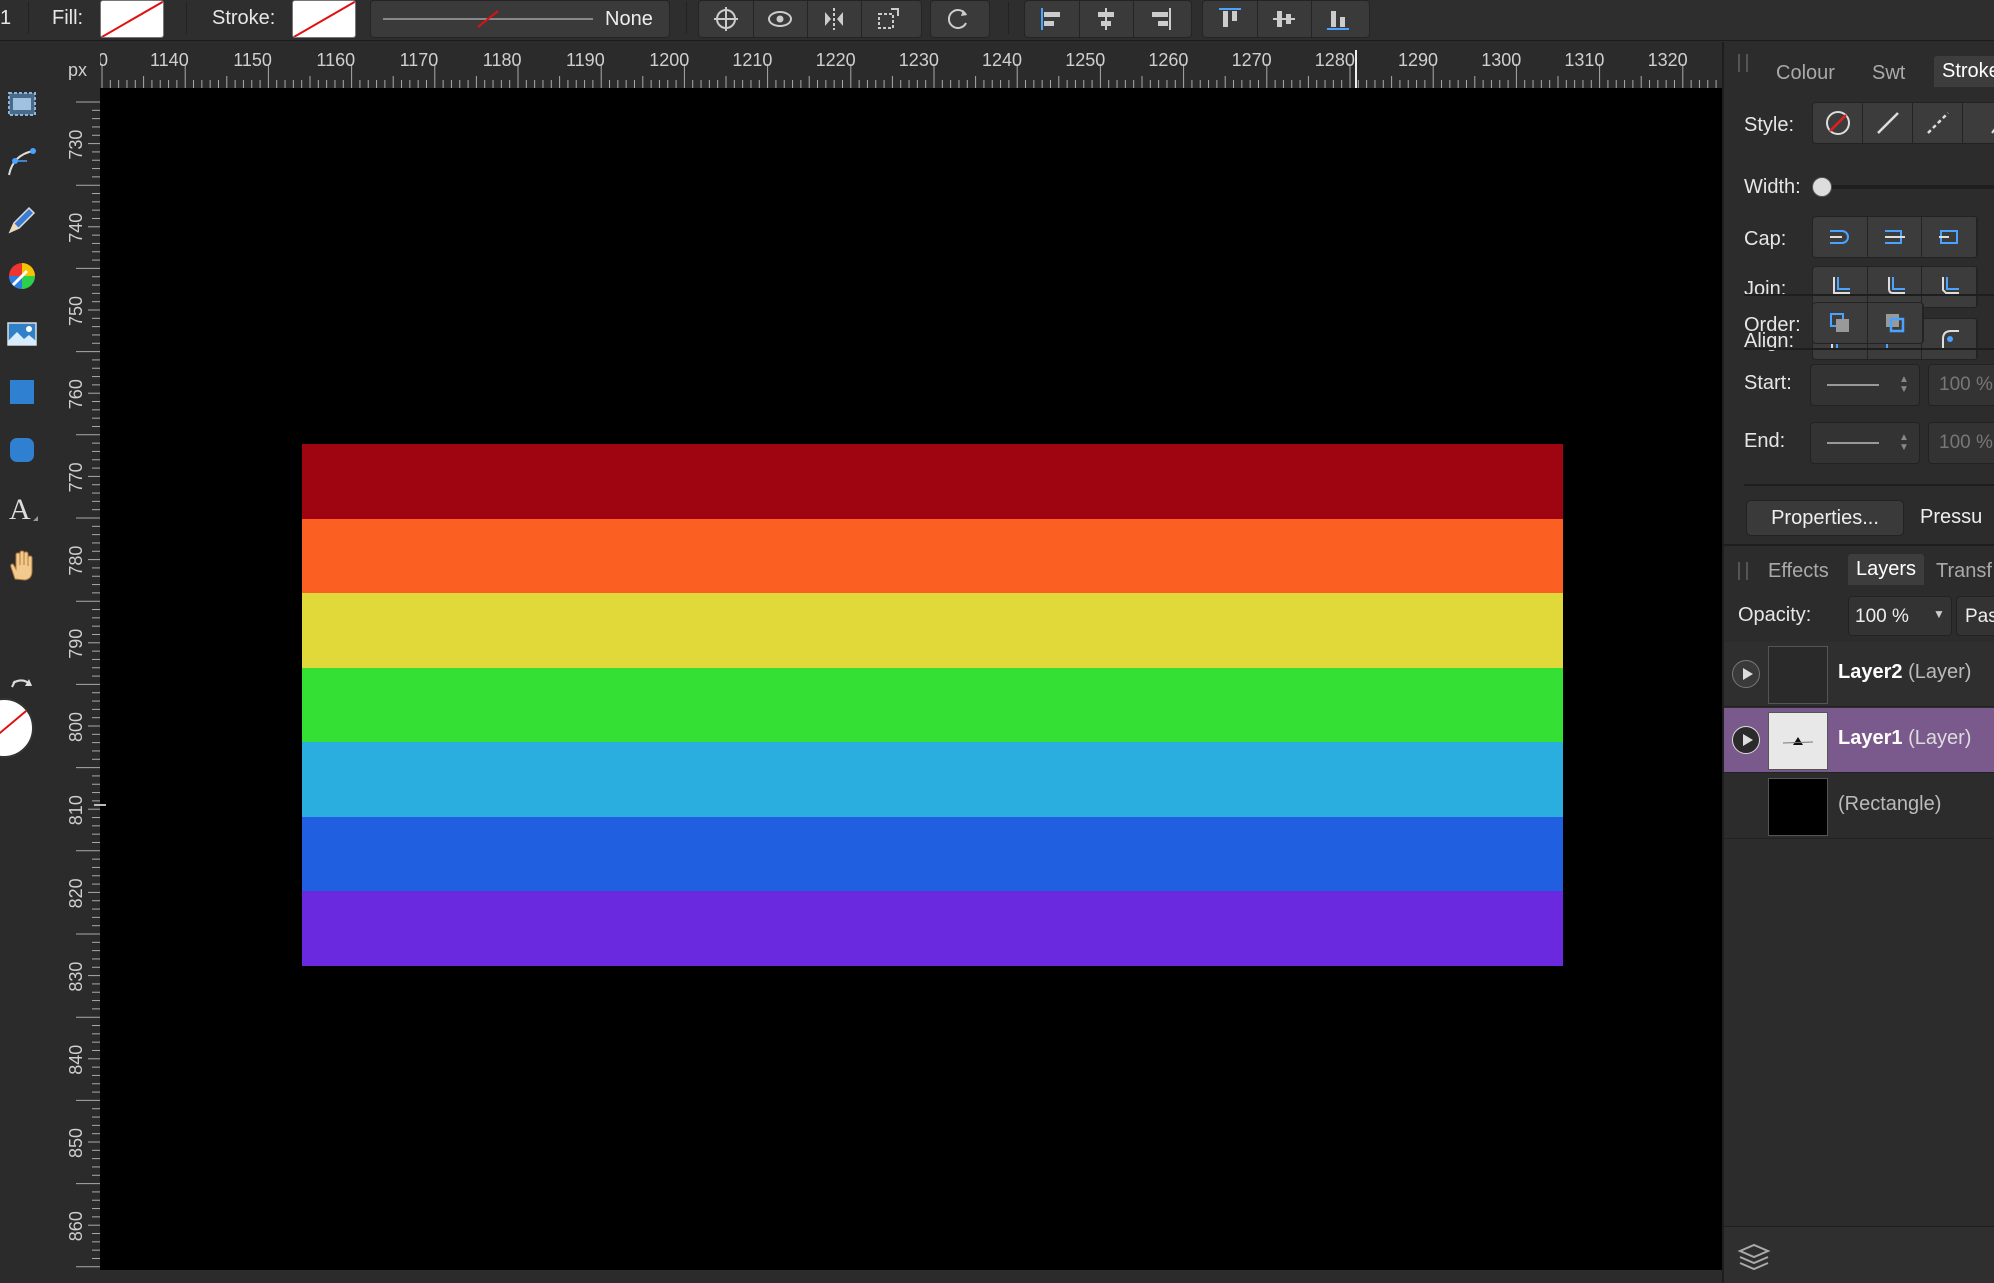  Describe the element at coordinates (76, 893) in the screenshot. I see `ruler-label: 820` at that location.